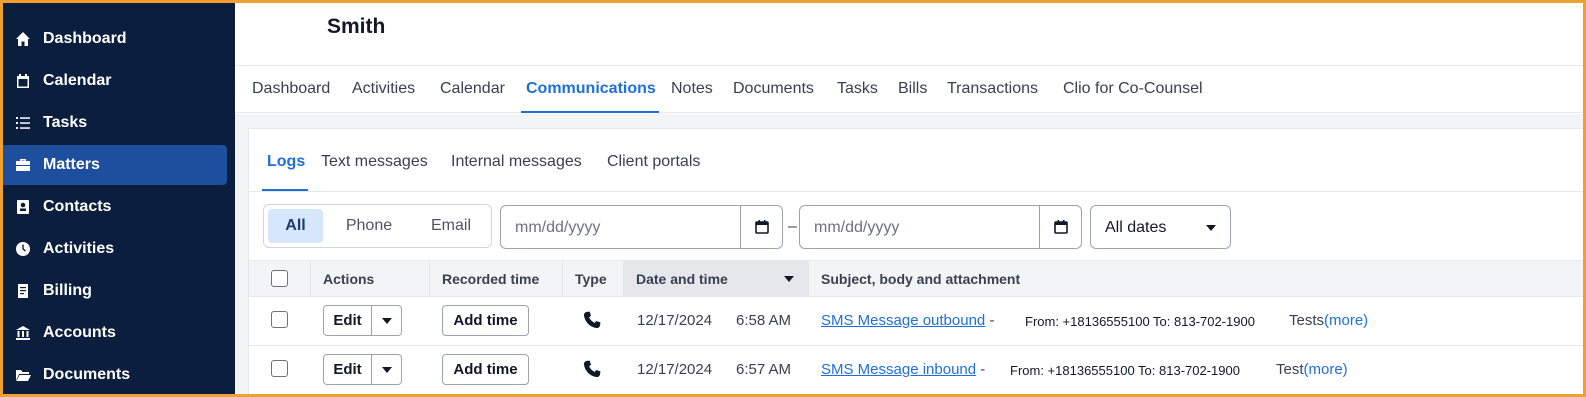 This screenshot has height=397, width=1586. What do you see at coordinates (940, 227) in the screenshot?
I see `date-to-field: mm/dd/yyyy` at bounding box center [940, 227].